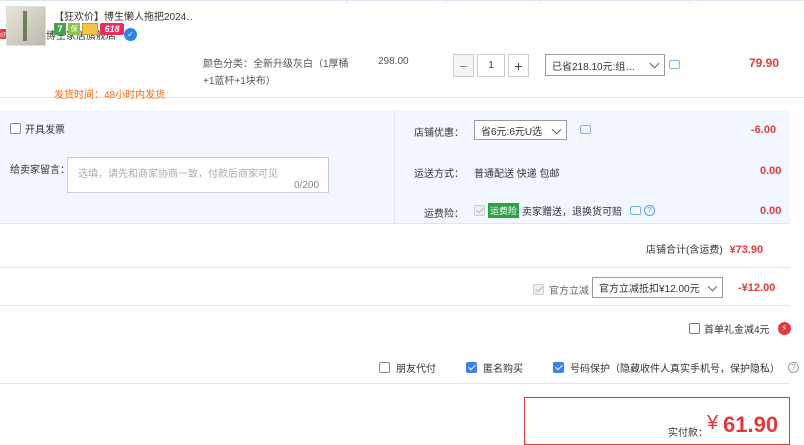  What do you see at coordinates (751, 424) in the screenshot?
I see `total-amount: 61.90` at bounding box center [751, 424].